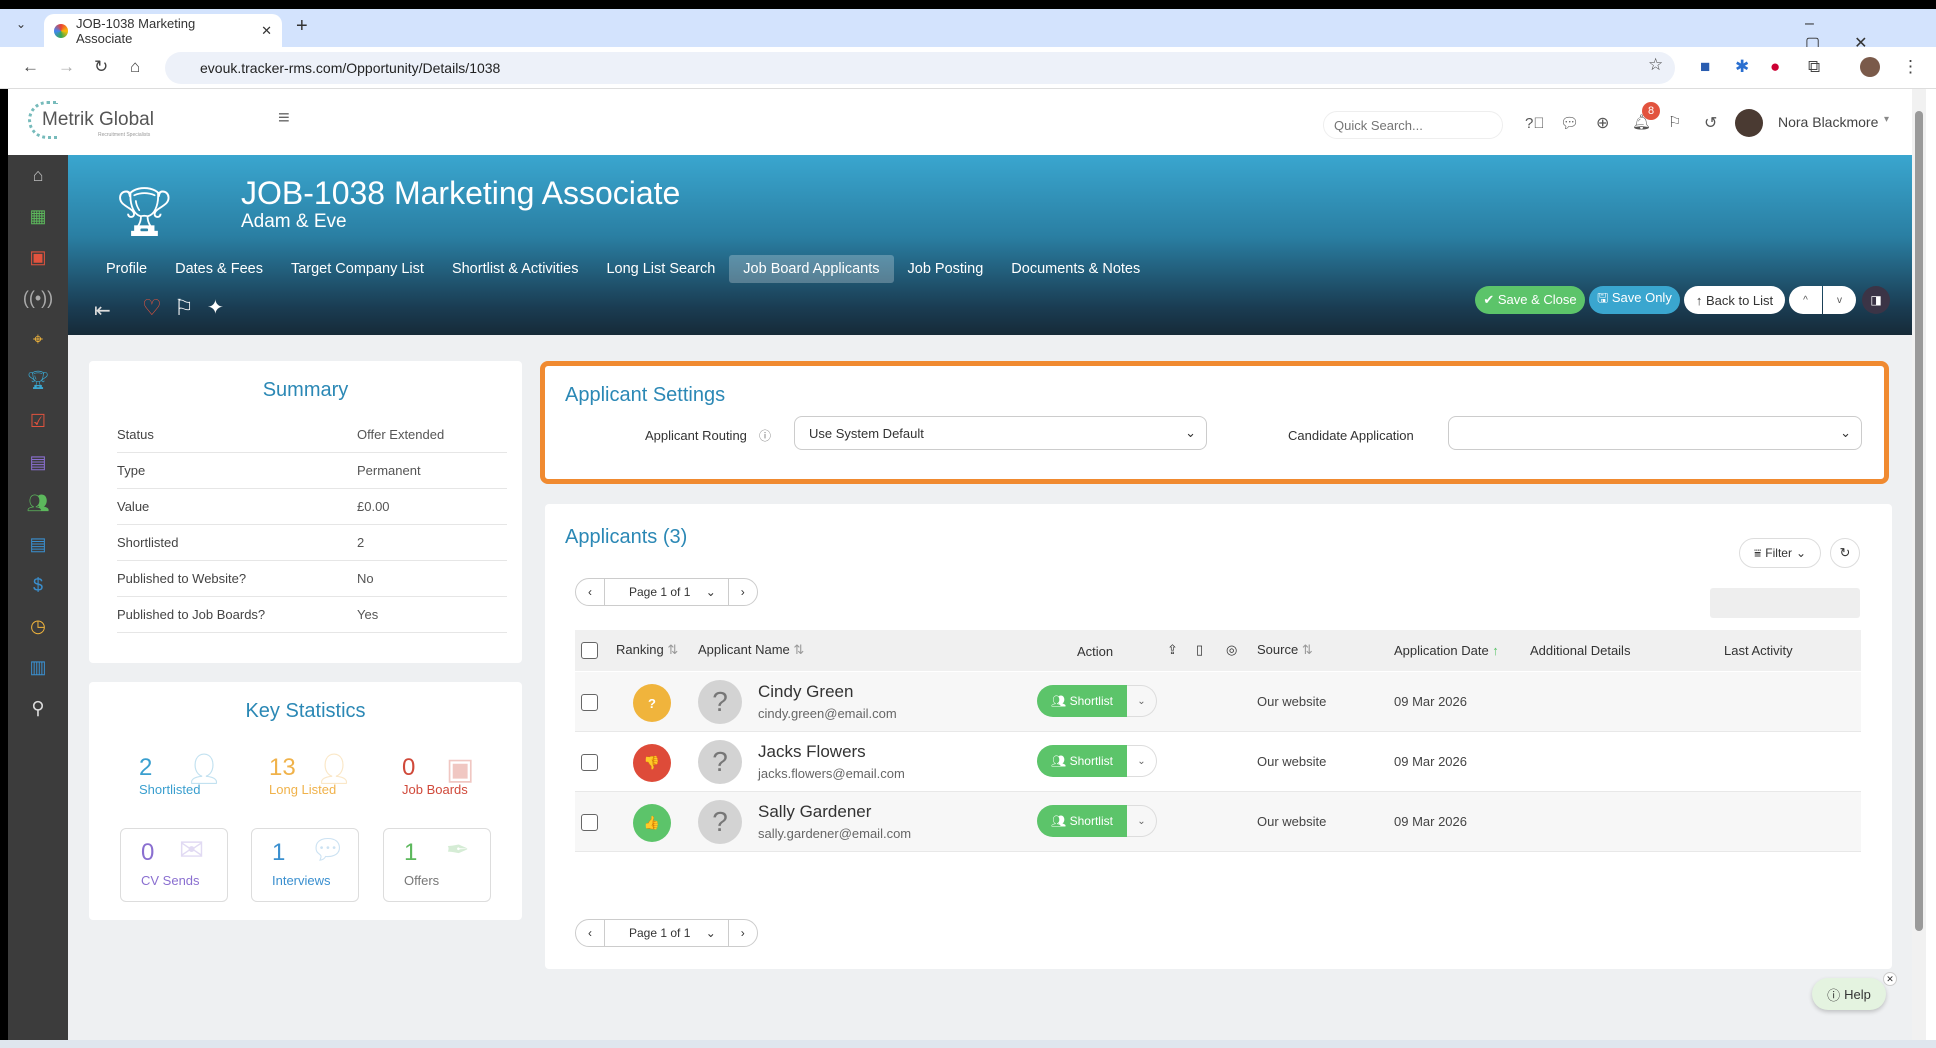 The width and height of the screenshot is (1936, 1048). Describe the element at coordinates (814, 812) in the screenshot. I see `applicant-name: Sally Gardener` at that location.